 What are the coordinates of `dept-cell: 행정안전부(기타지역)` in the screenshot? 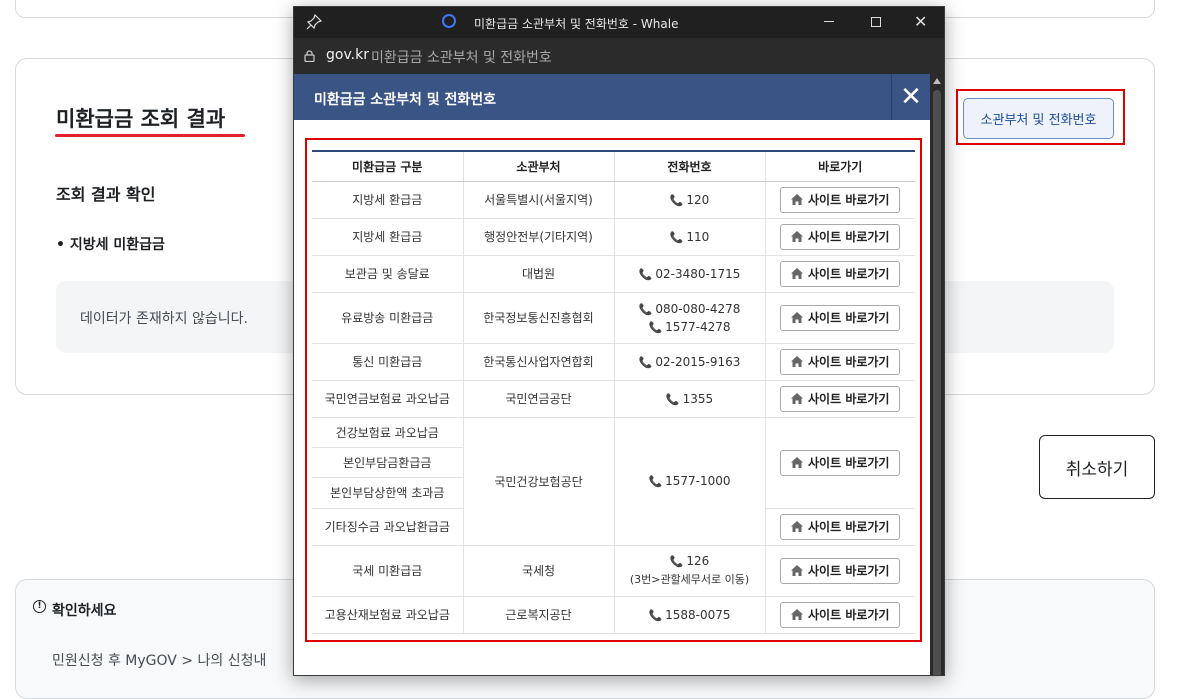 It's located at (538, 237).